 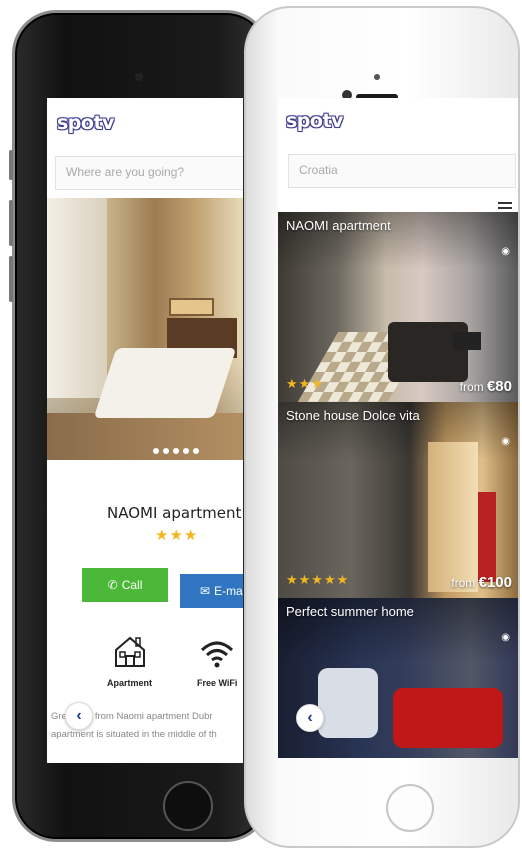 I want to click on listing-title: NAOMI apartment, so click(x=338, y=225).